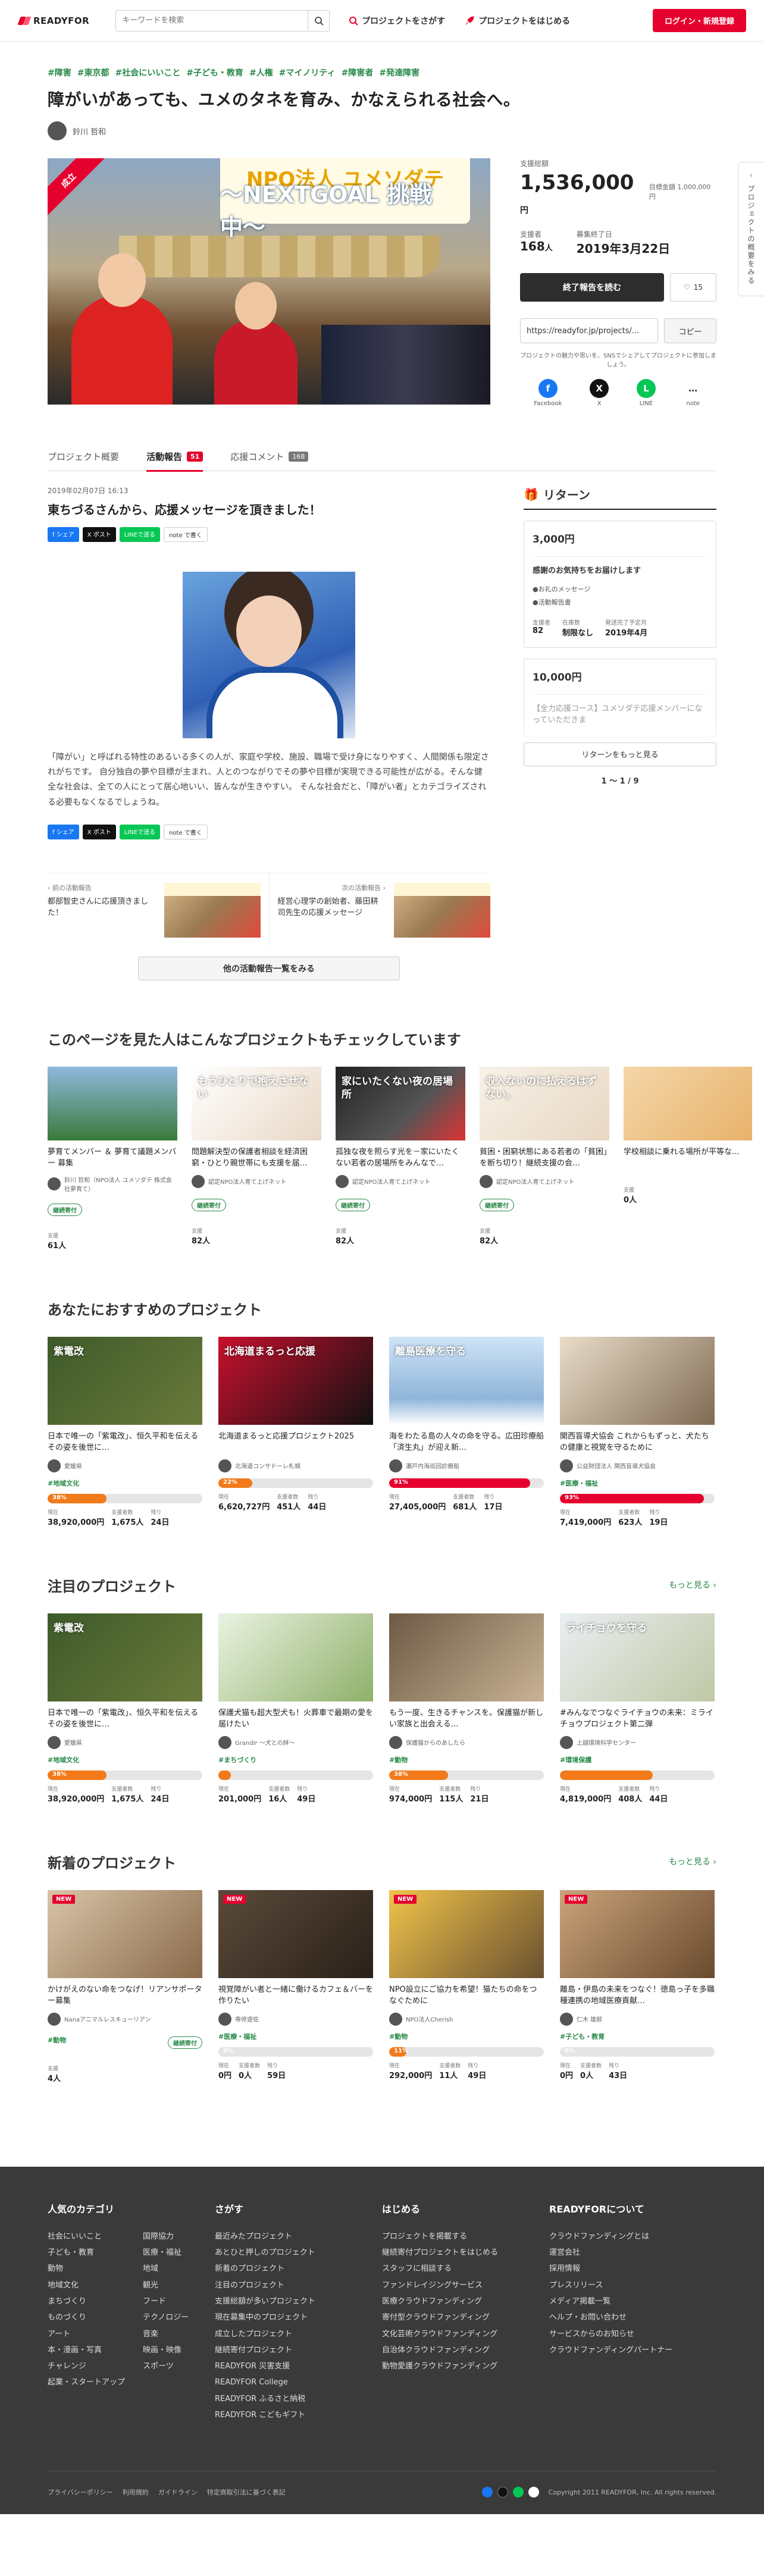 The image size is (764, 2576). Describe the element at coordinates (692, 1585) in the screenshot. I see `featured-more-link: もっと見る ›` at that location.